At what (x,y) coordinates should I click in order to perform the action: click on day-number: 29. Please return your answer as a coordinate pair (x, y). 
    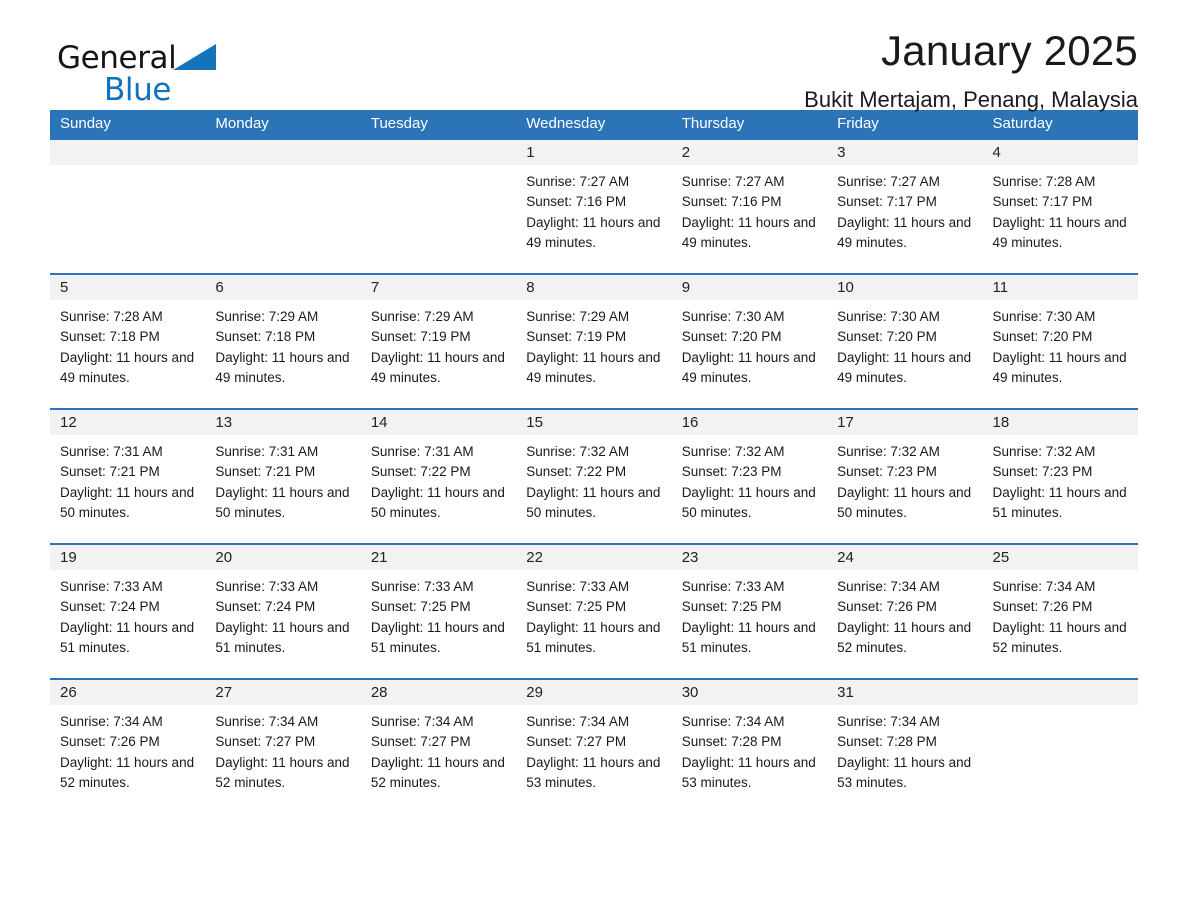
    Looking at the image, I should click on (534, 692).